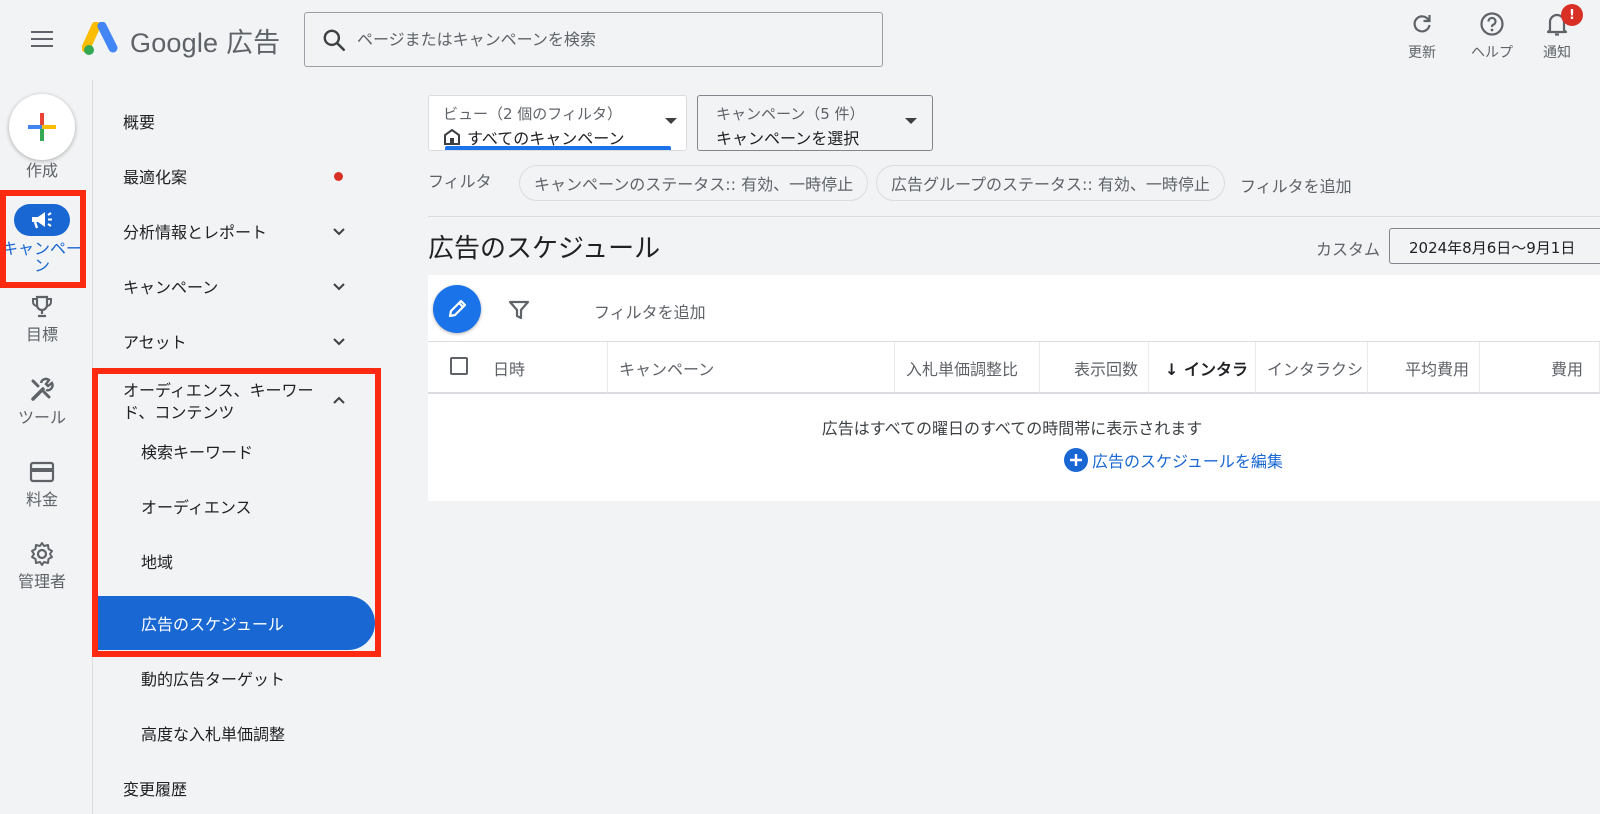 Image resolution: width=1600 pixels, height=814 pixels. What do you see at coordinates (1094, 367) in the screenshot?
I see `column-header-impressions: 表示回数` at bounding box center [1094, 367].